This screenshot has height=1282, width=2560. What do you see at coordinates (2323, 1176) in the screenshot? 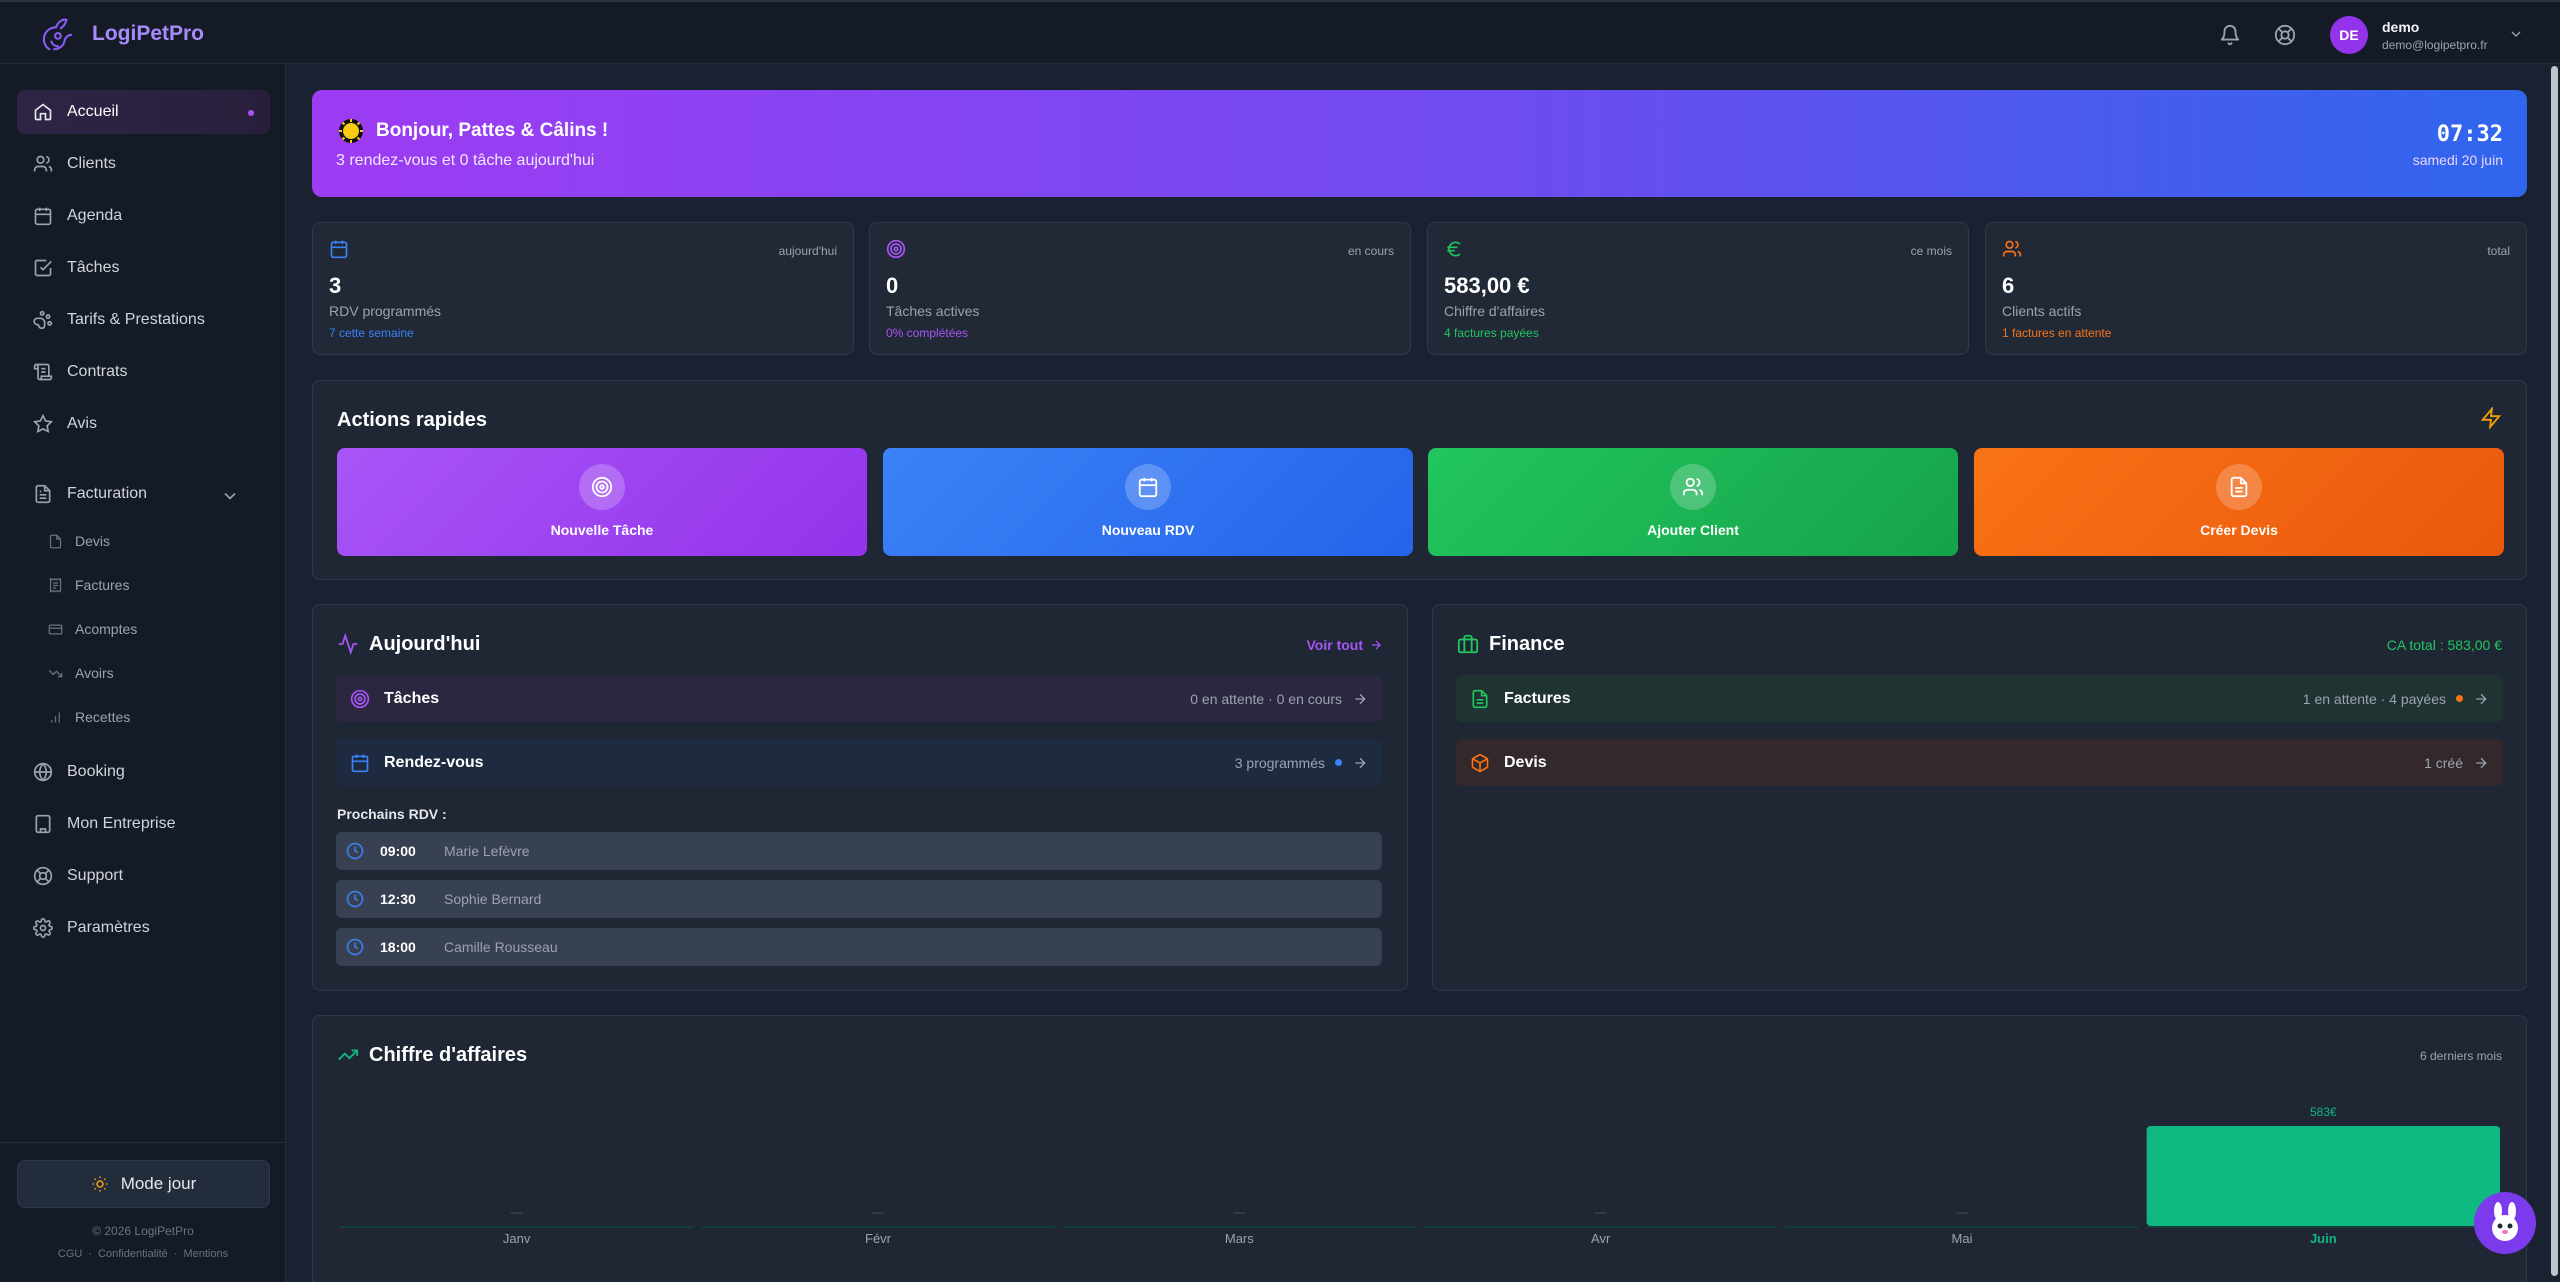
I see `chart-bar` at bounding box center [2323, 1176].